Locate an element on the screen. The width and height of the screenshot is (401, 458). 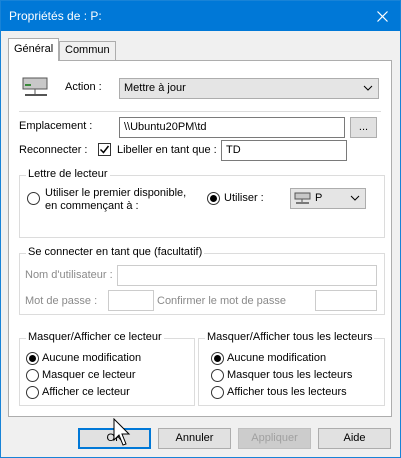
help-label: Aide is located at coordinates (354, 438).